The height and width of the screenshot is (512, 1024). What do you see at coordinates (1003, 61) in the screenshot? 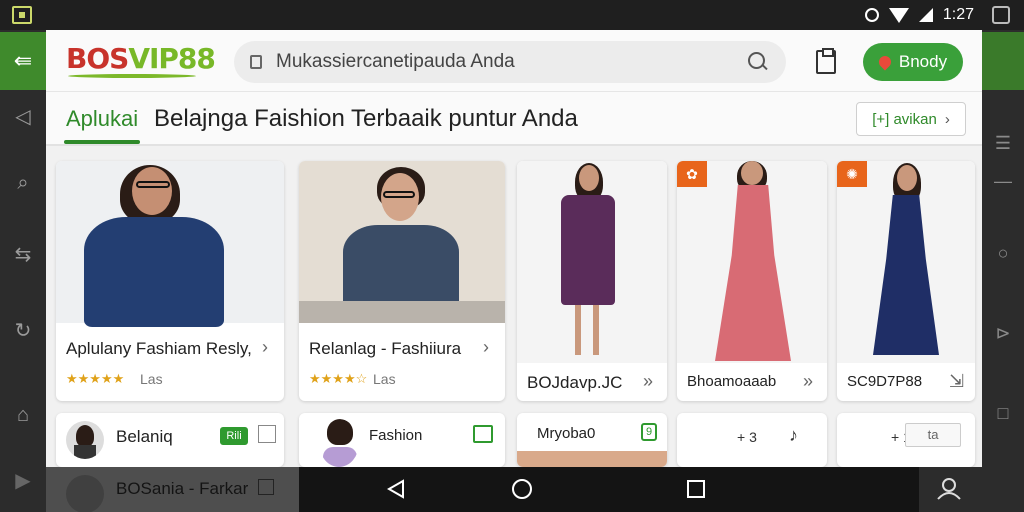
I see `right-rail-accent` at bounding box center [1003, 61].